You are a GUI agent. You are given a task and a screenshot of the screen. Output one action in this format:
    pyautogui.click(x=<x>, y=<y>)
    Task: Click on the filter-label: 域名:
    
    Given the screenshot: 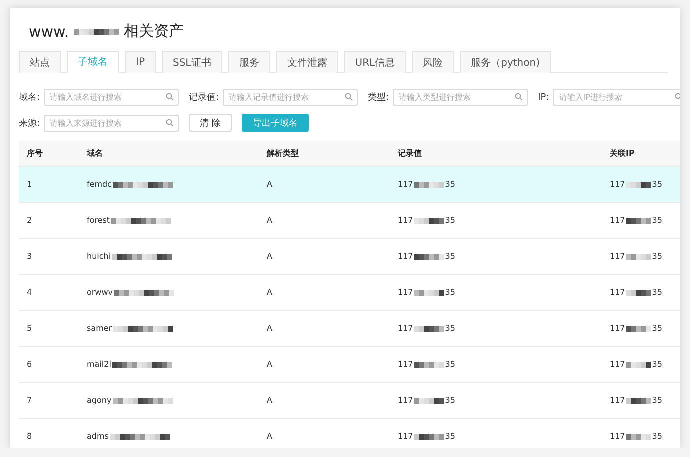 What is the action you would take?
    pyautogui.click(x=29, y=98)
    